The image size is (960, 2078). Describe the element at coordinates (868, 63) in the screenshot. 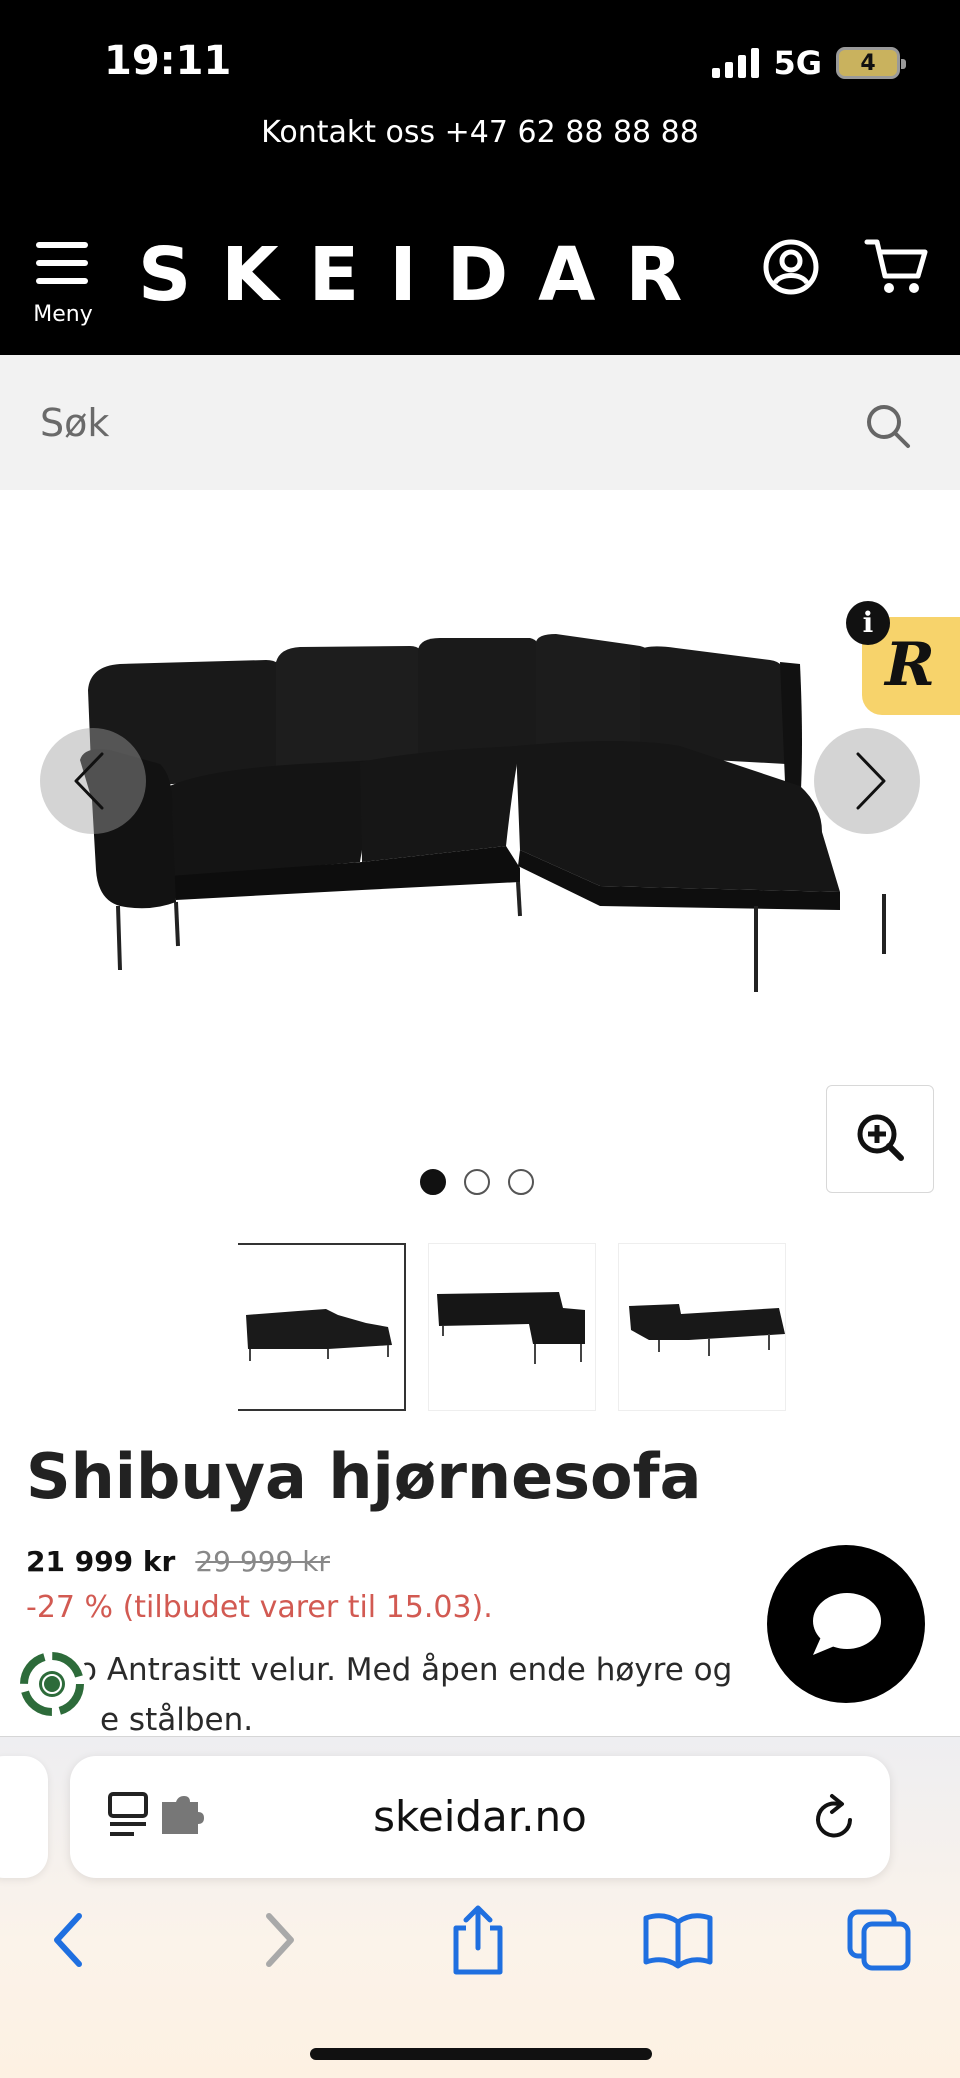

I see `battery-level: 4` at that location.